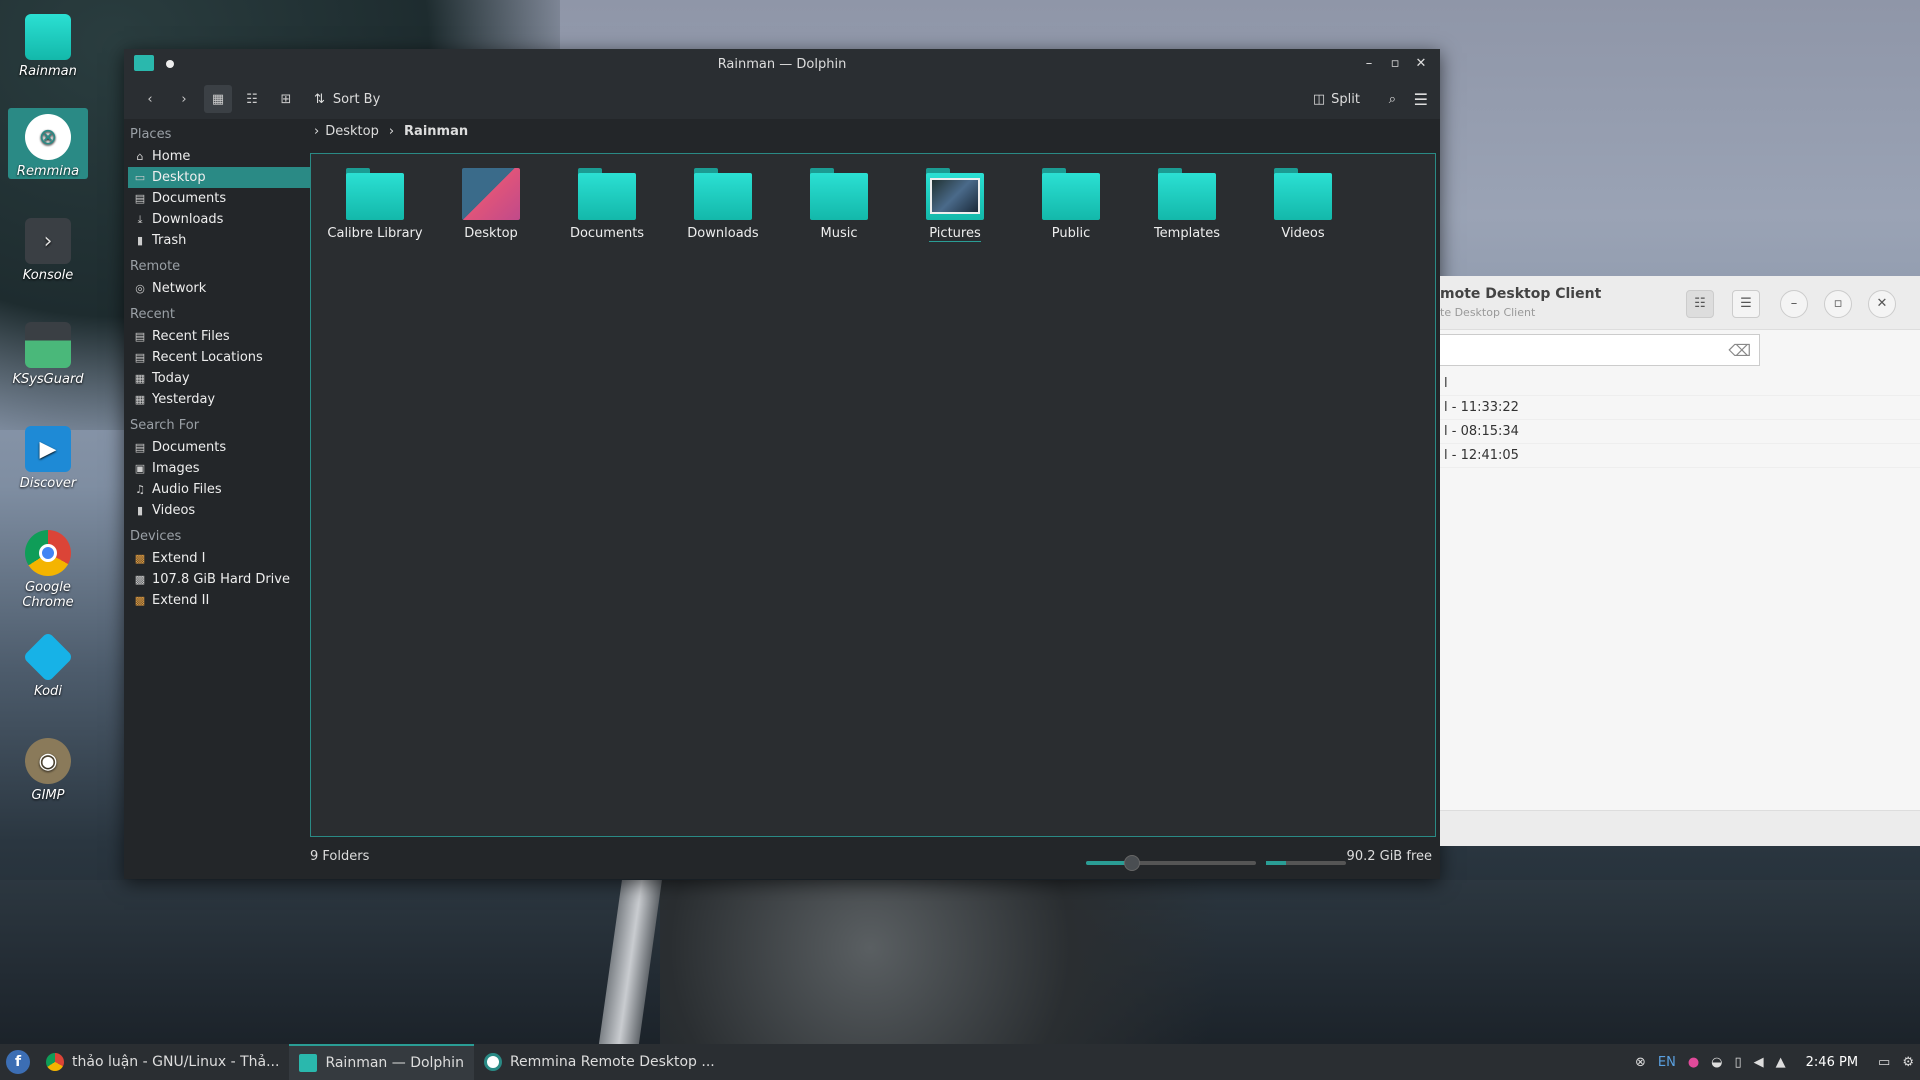 The height and width of the screenshot is (1080, 1920). Describe the element at coordinates (375, 204) in the screenshot. I see `folder-item: Calibre Library` at that location.